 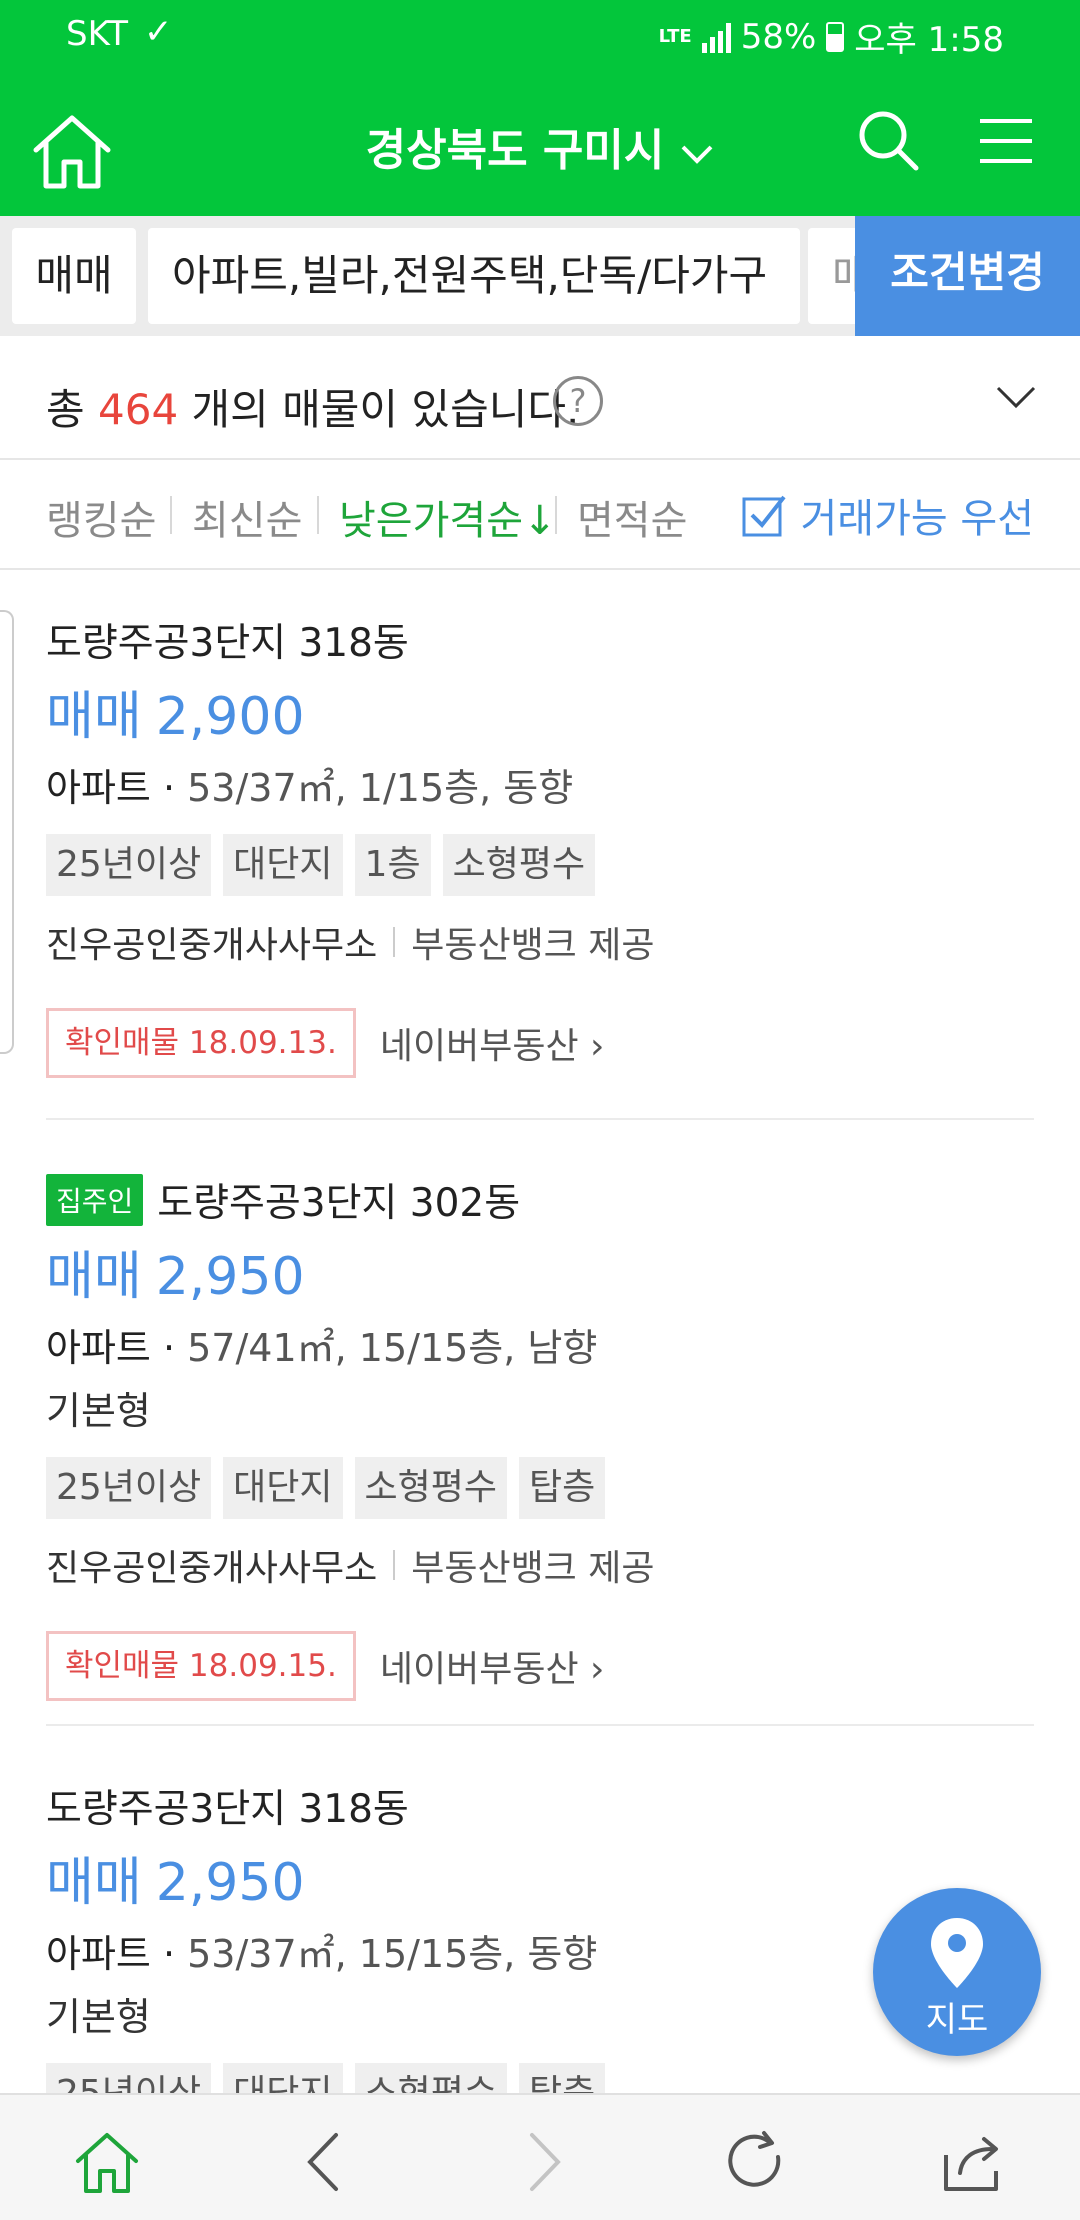 I want to click on verified-badge: 확인매물 18.09.13., so click(x=201, y=1043).